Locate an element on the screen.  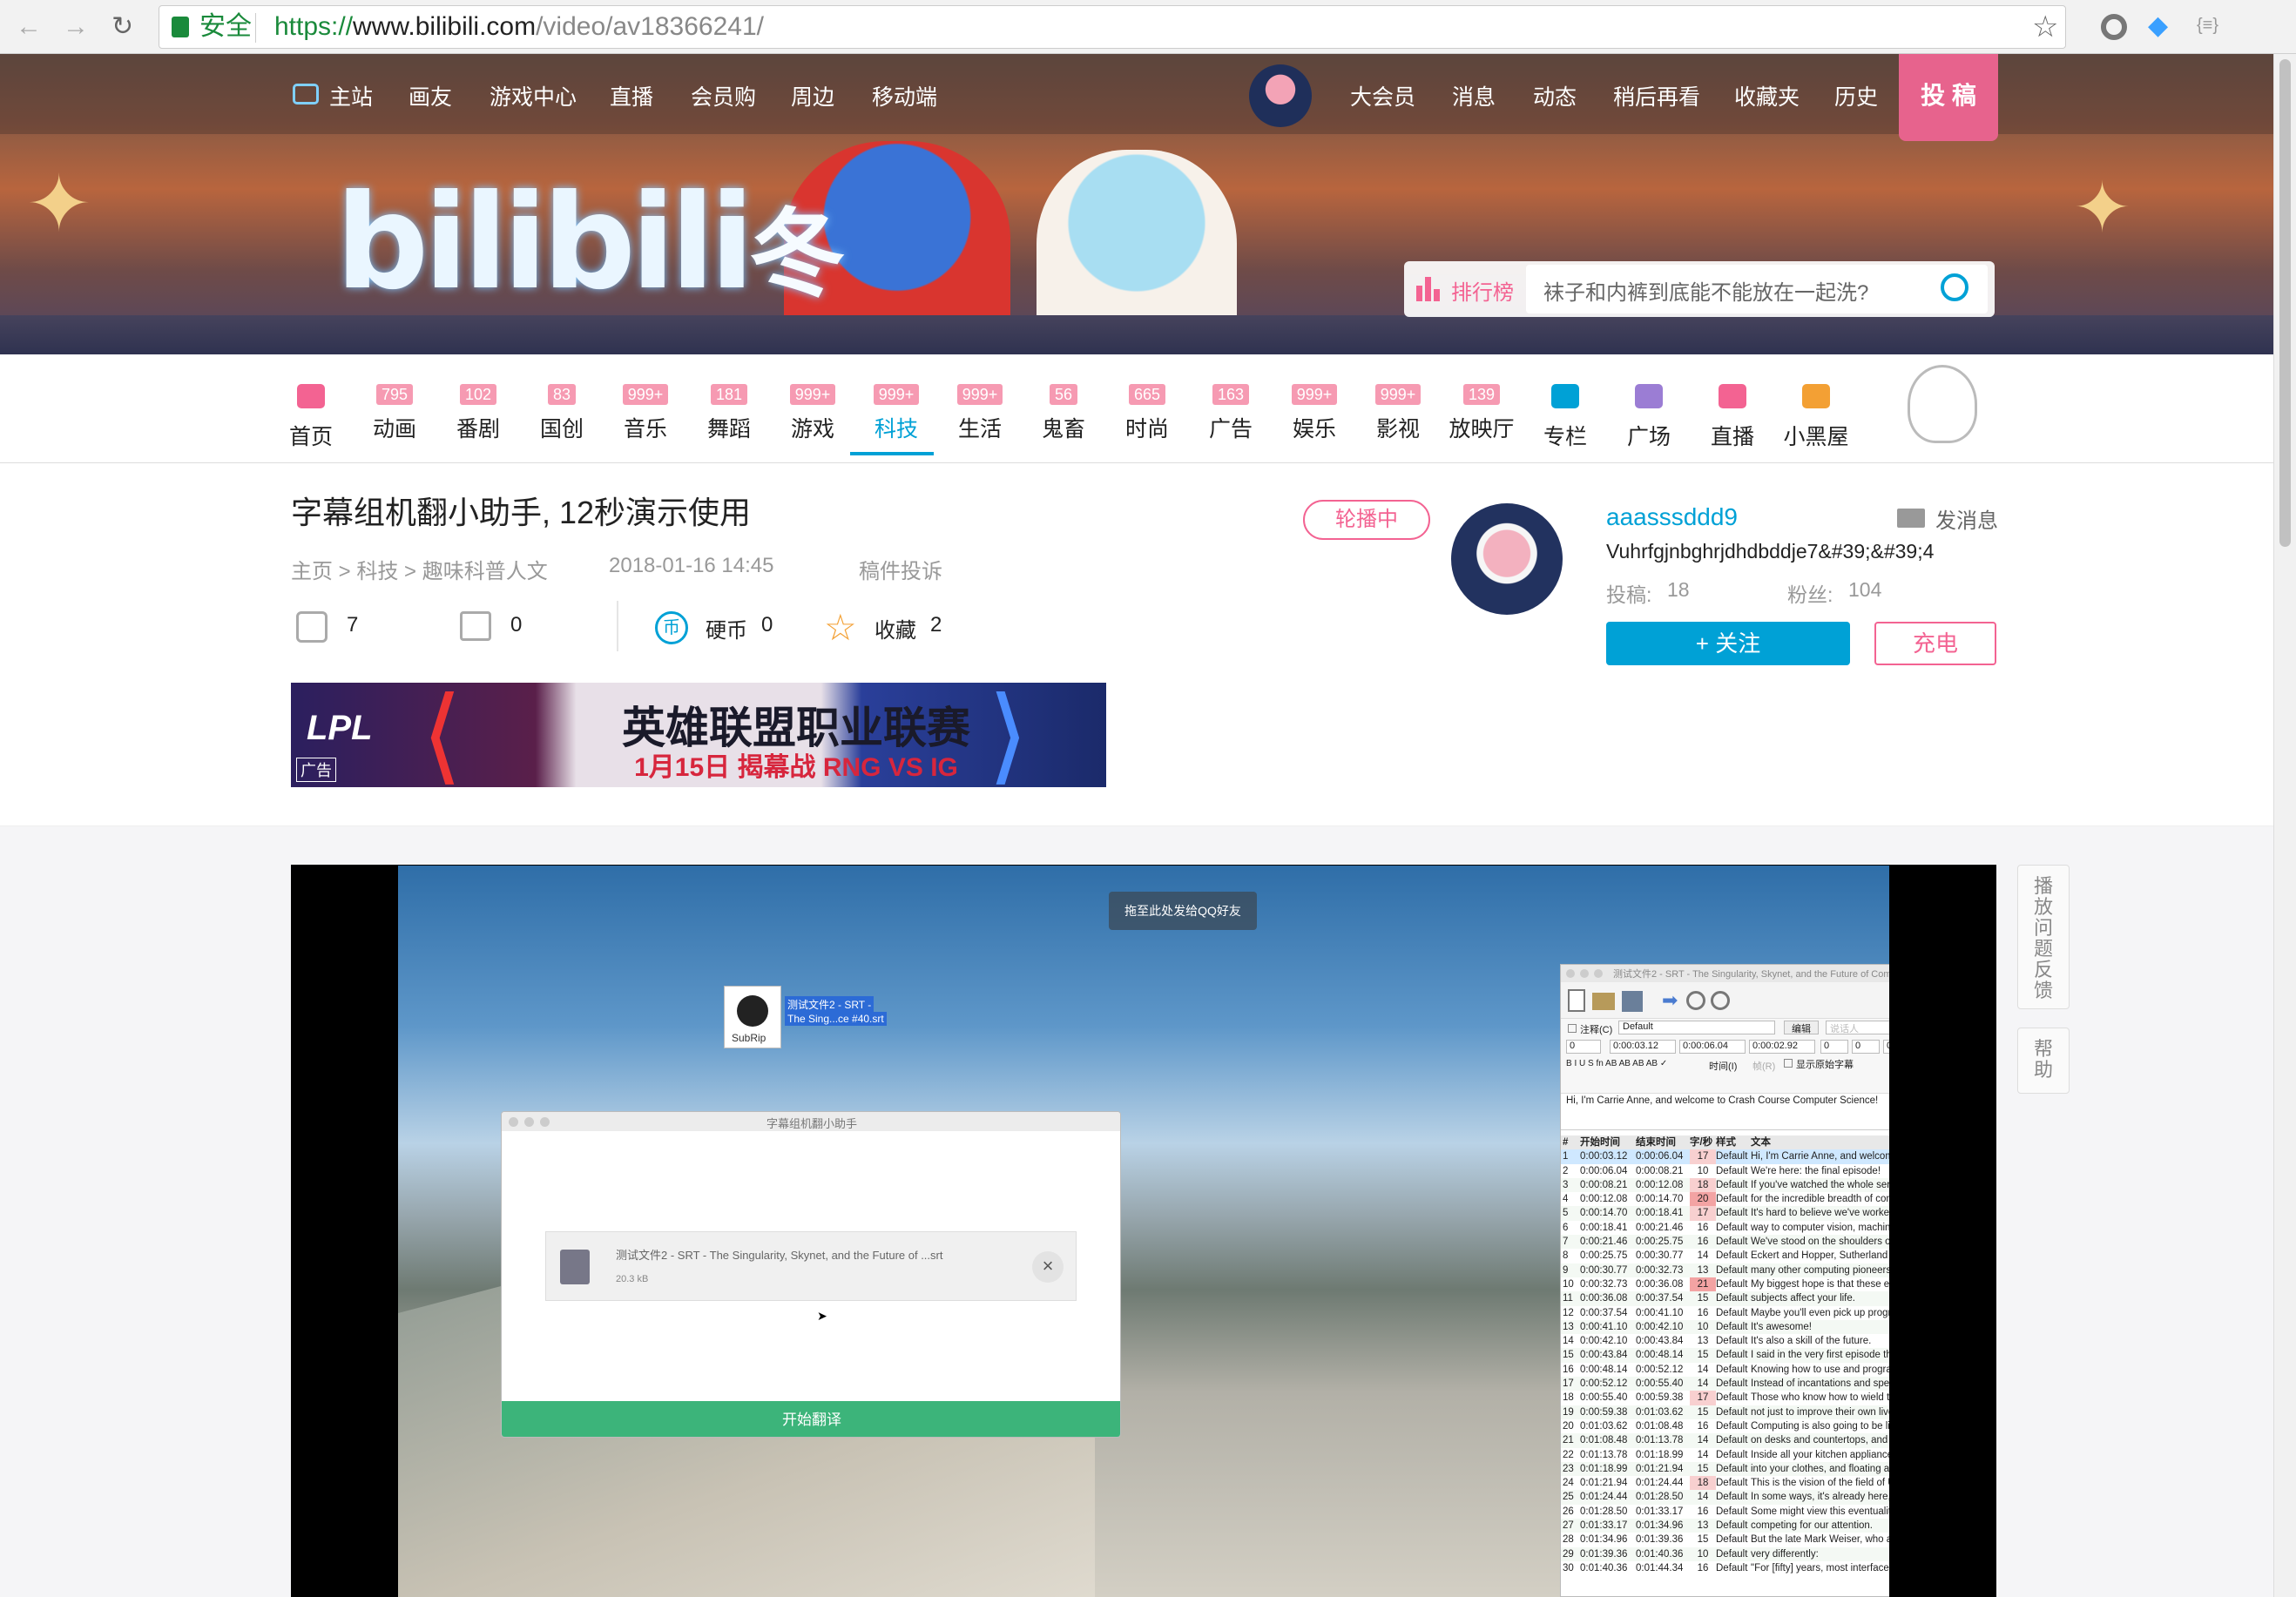
topnav-item-merch: 周边 is located at coordinates (812, 96).